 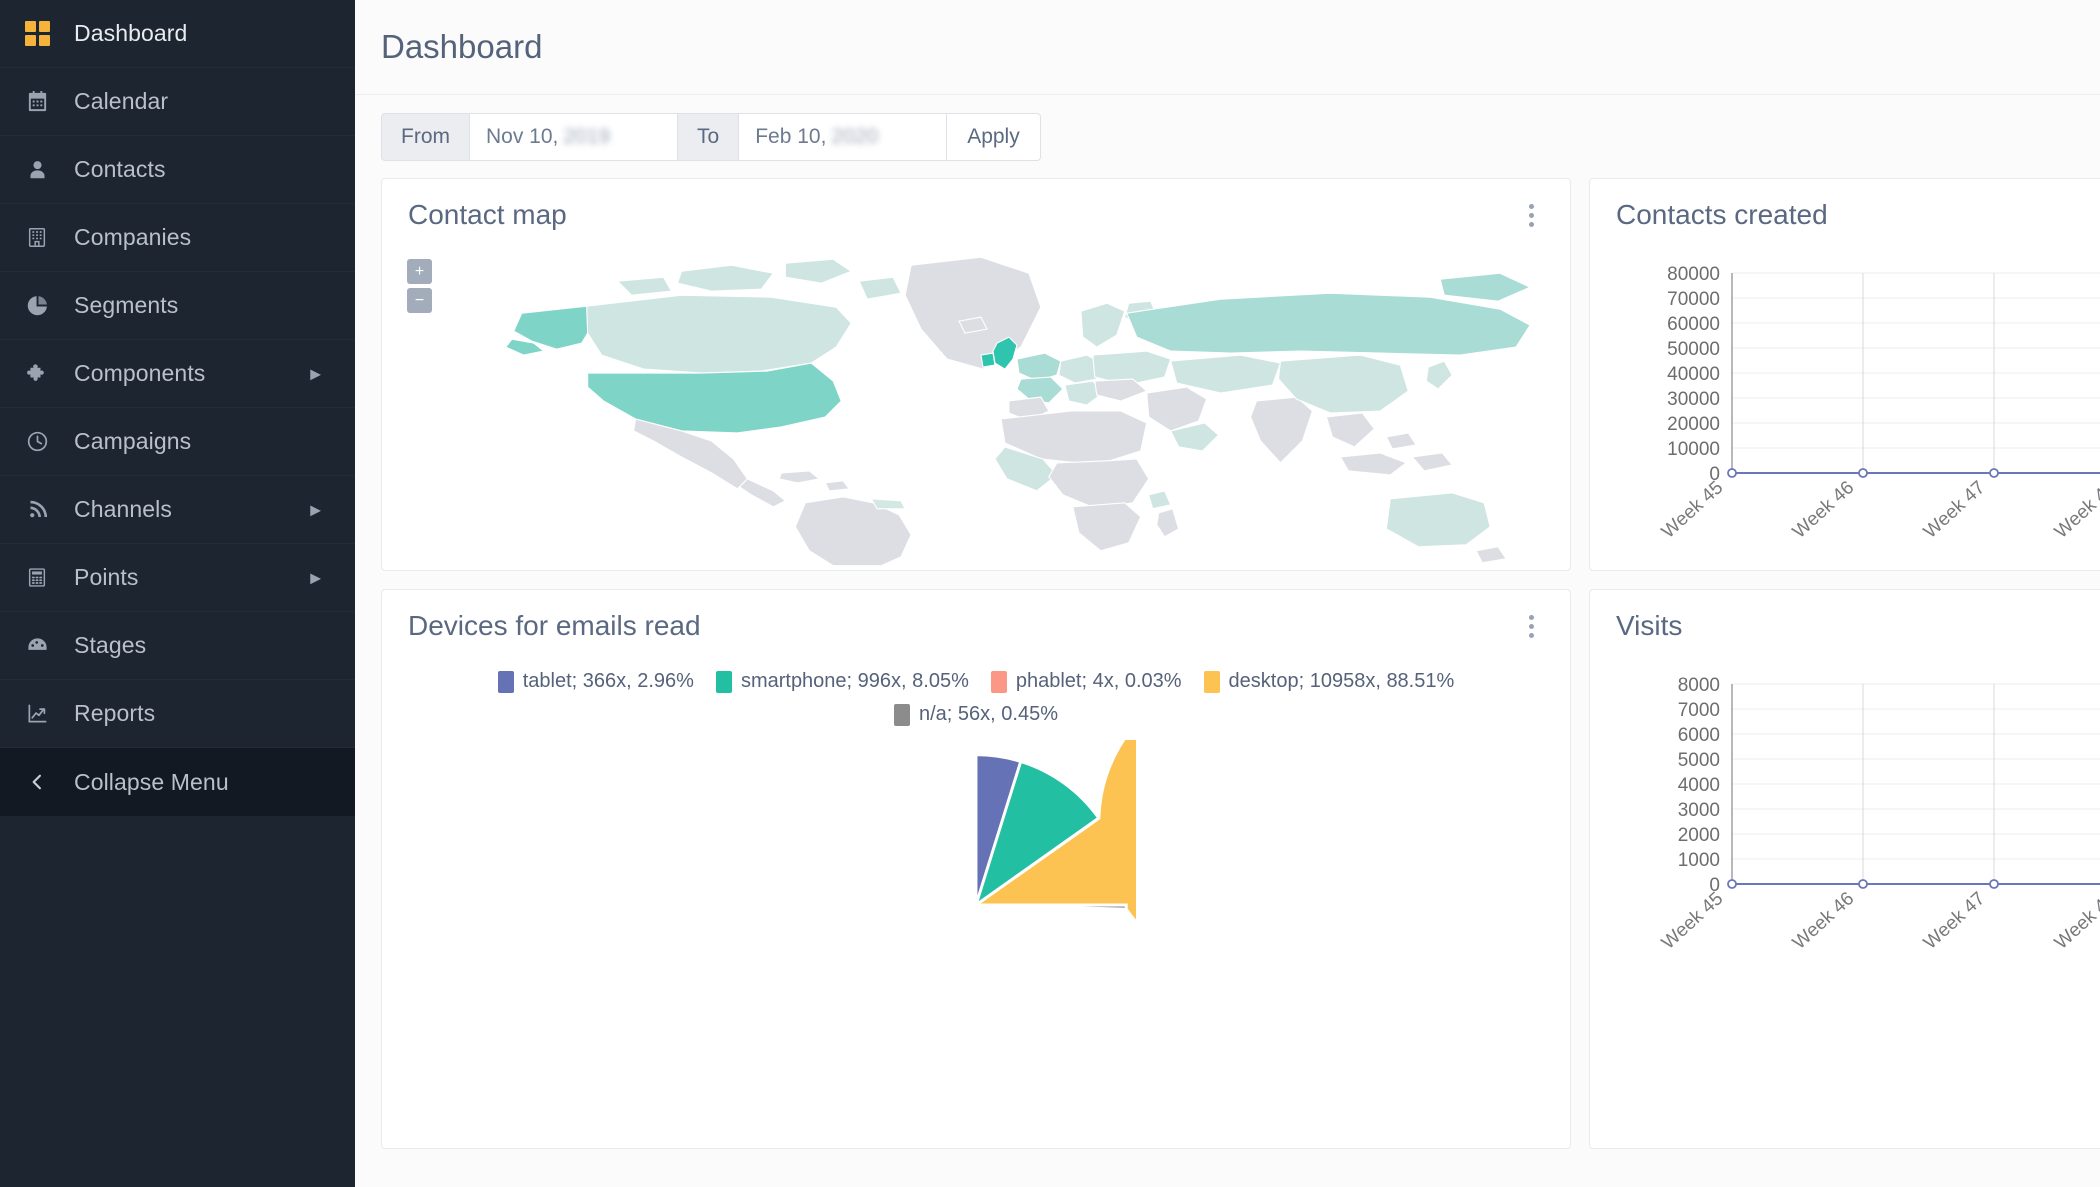 What do you see at coordinates (133, 441) in the screenshot?
I see `sidebar-item-label: Campaigns` at bounding box center [133, 441].